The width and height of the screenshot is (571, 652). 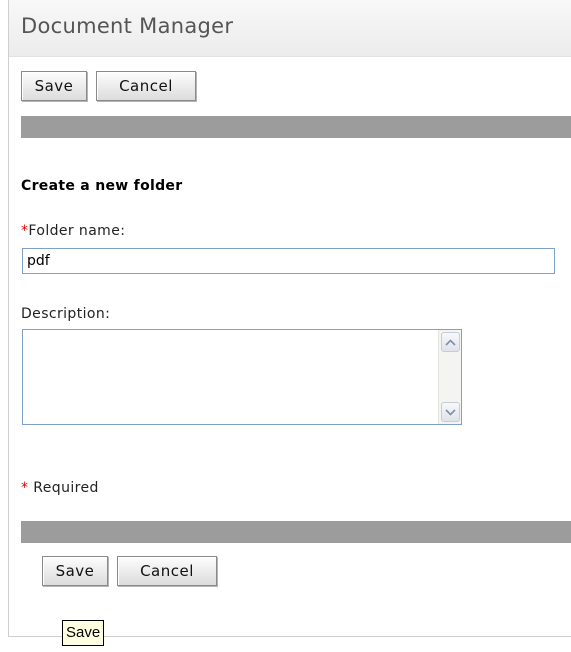 What do you see at coordinates (242, 377) in the screenshot?
I see `description-textarea` at bounding box center [242, 377].